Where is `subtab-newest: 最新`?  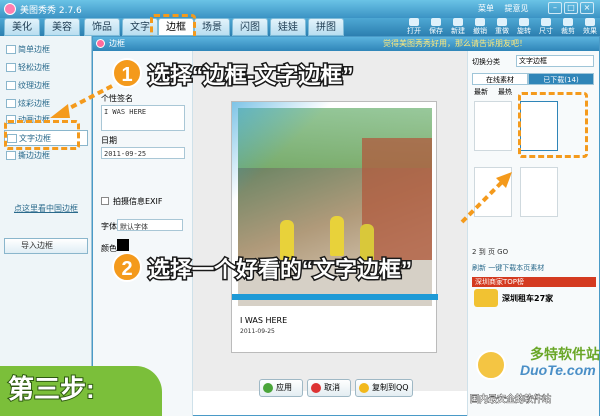
subtab-newest: 最新 is located at coordinates (481, 92).